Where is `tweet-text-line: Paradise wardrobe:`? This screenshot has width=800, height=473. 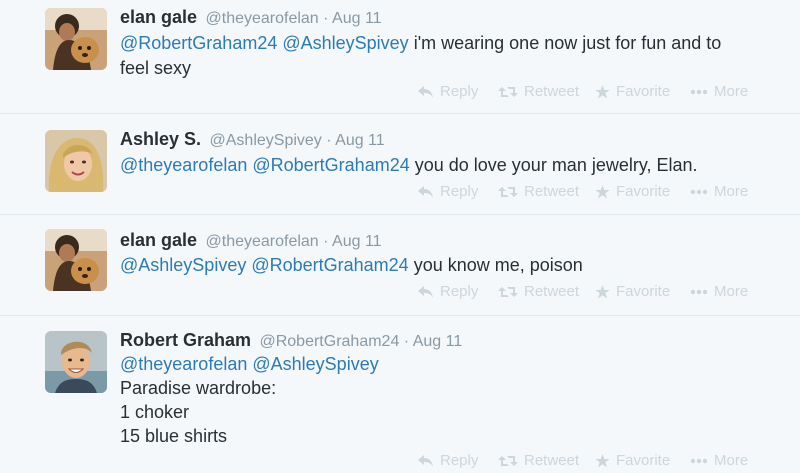 tweet-text-line: Paradise wardrobe: is located at coordinates (198, 388).